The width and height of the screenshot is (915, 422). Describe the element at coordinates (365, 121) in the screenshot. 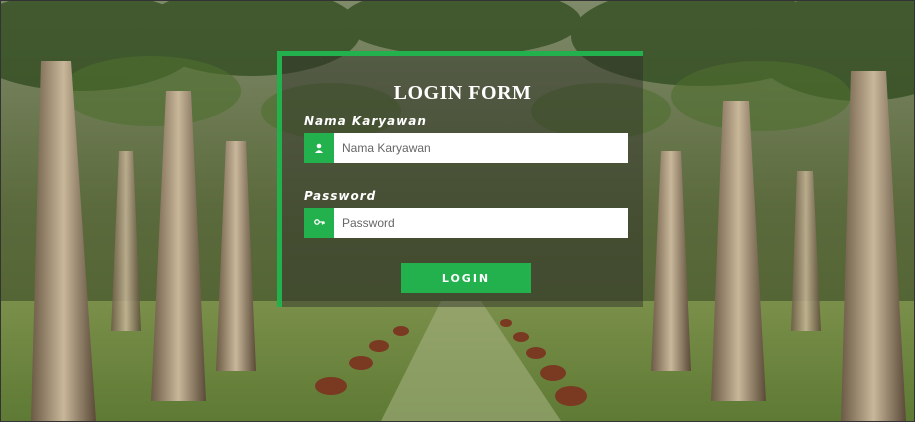

I see `name-label: Nama Karyawan` at that location.